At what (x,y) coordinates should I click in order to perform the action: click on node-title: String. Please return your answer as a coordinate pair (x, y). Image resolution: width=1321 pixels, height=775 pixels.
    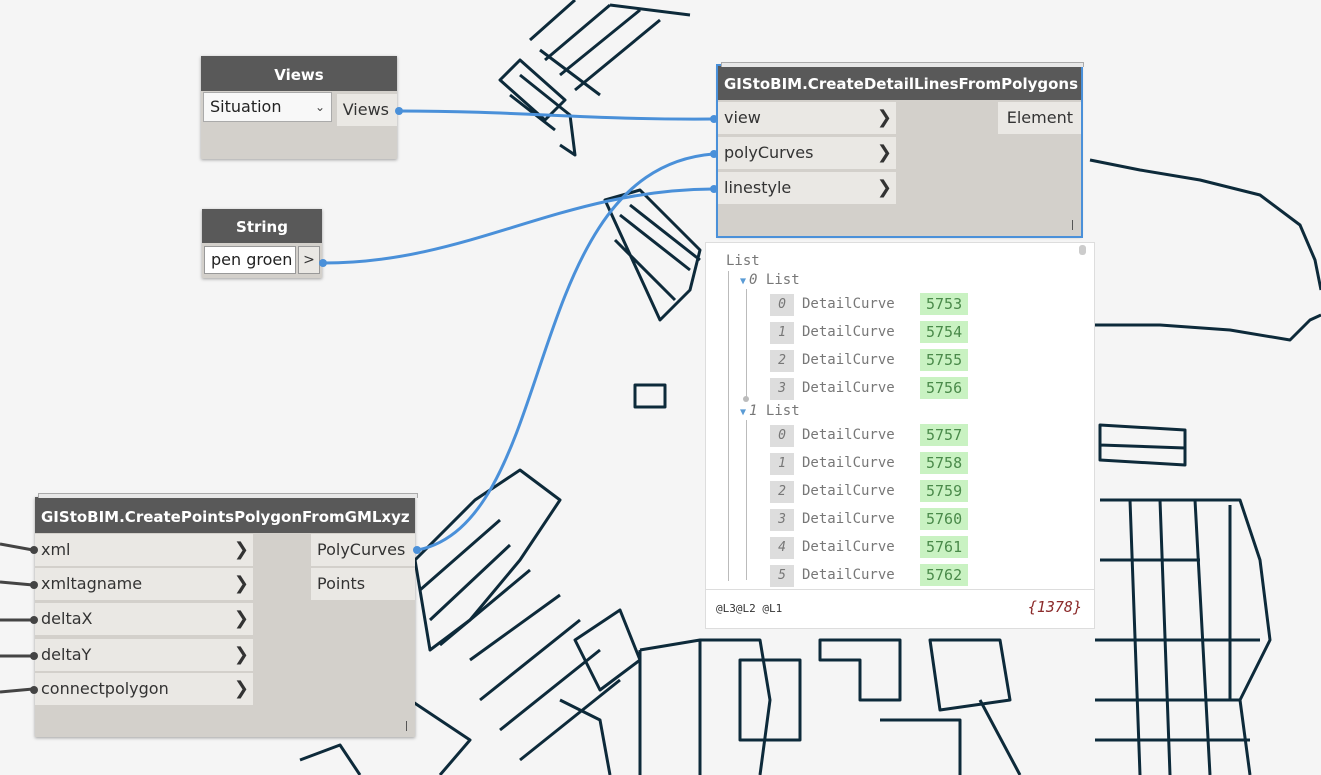
    Looking at the image, I should click on (262, 226).